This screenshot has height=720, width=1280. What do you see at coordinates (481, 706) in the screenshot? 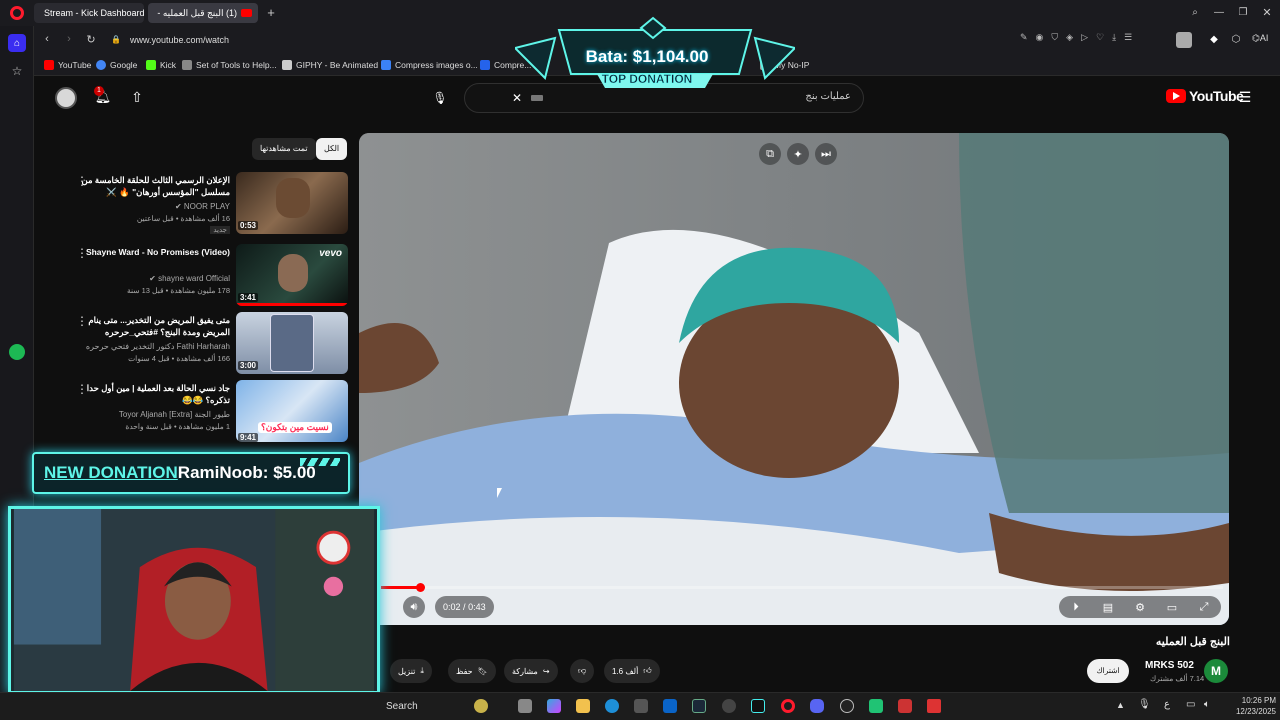
I see `weather-widget-icon` at bounding box center [481, 706].